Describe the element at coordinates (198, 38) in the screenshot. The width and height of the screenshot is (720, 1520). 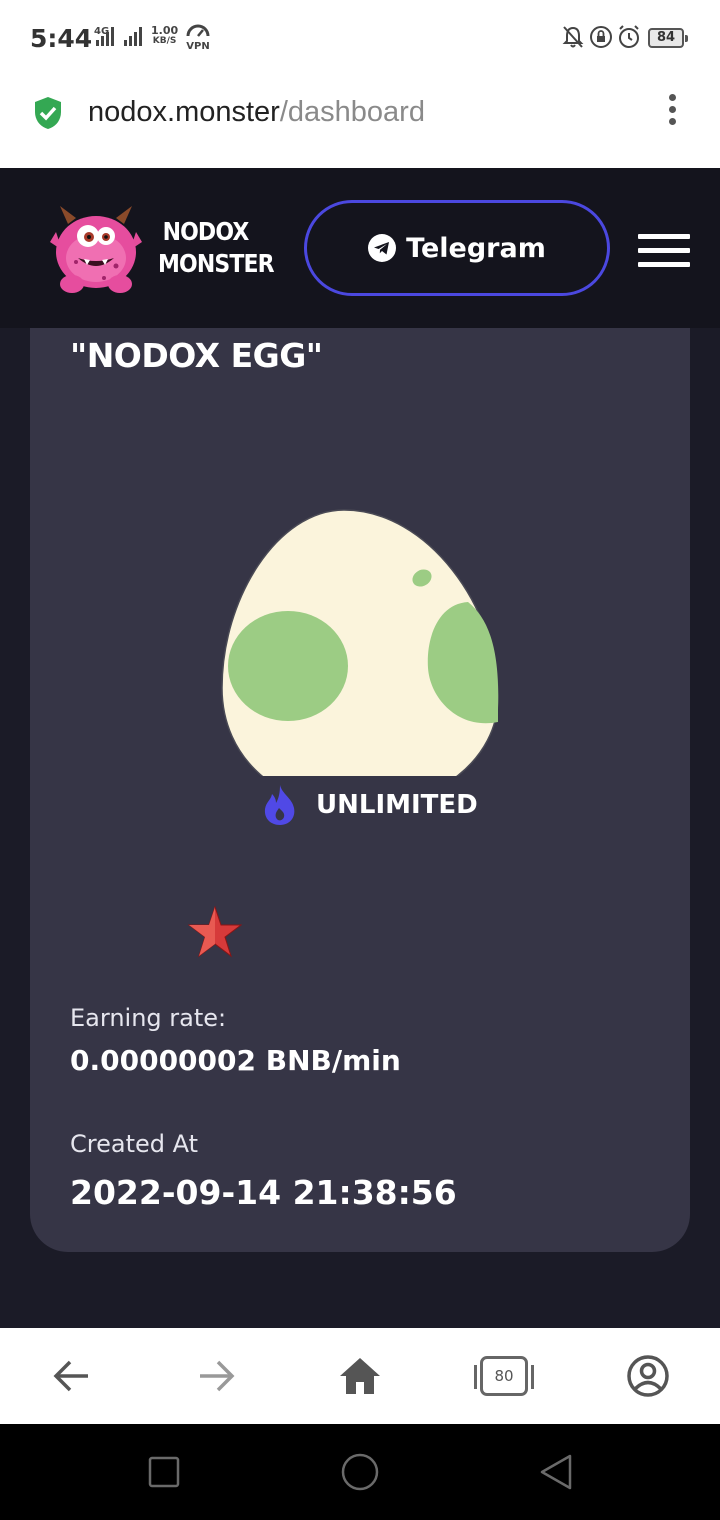
I see `vpn-icon: VPN` at that location.